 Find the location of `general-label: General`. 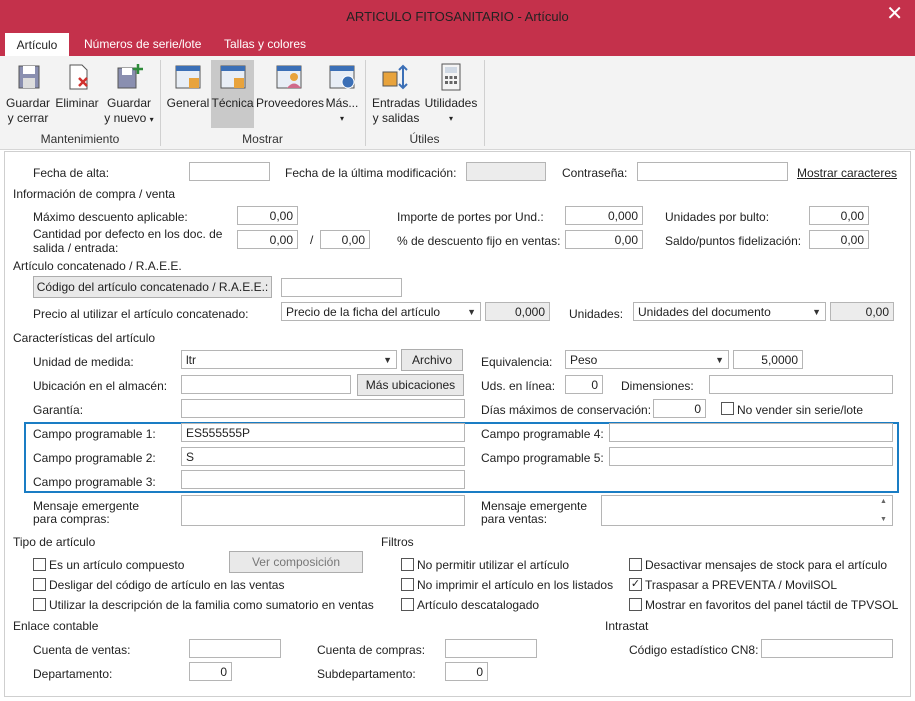

general-label: General is located at coordinates (188, 103).